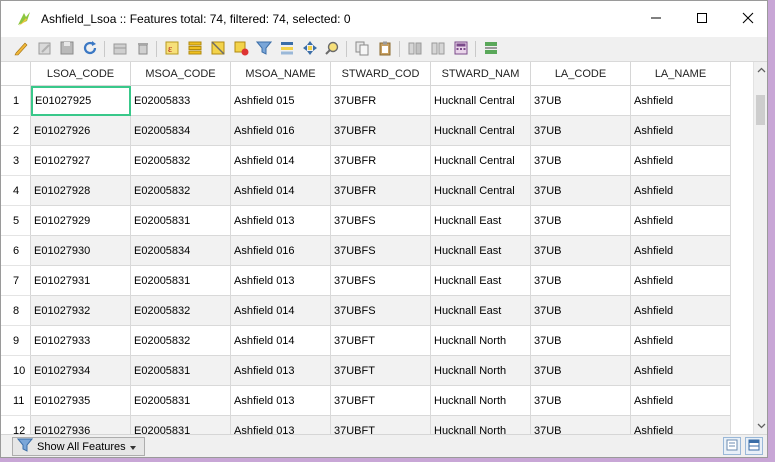  I want to click on table-view-button, so click(754, 446).